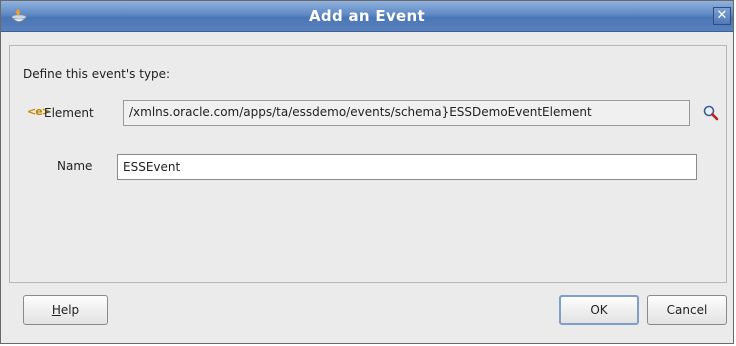  What do you see at coordinates (69, 113) in the screenshot?
I see `element-label: Element` at bounding box center [69, 113].